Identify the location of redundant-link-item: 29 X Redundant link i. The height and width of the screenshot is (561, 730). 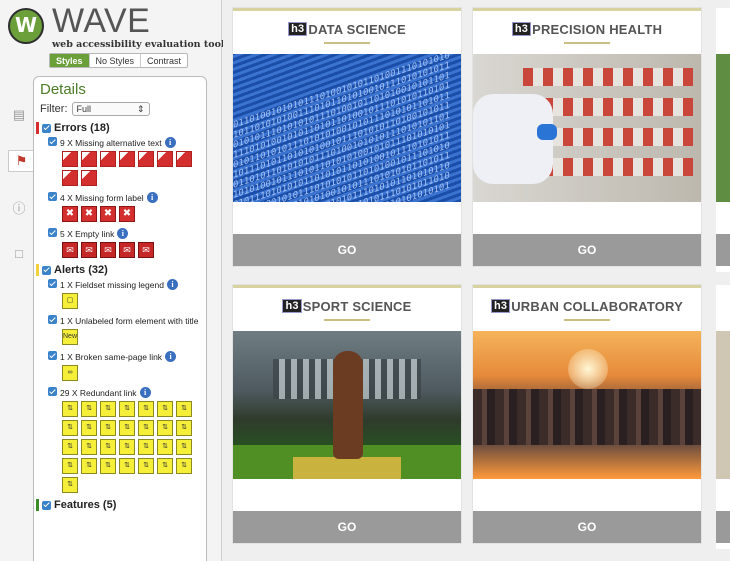
(124, 393).